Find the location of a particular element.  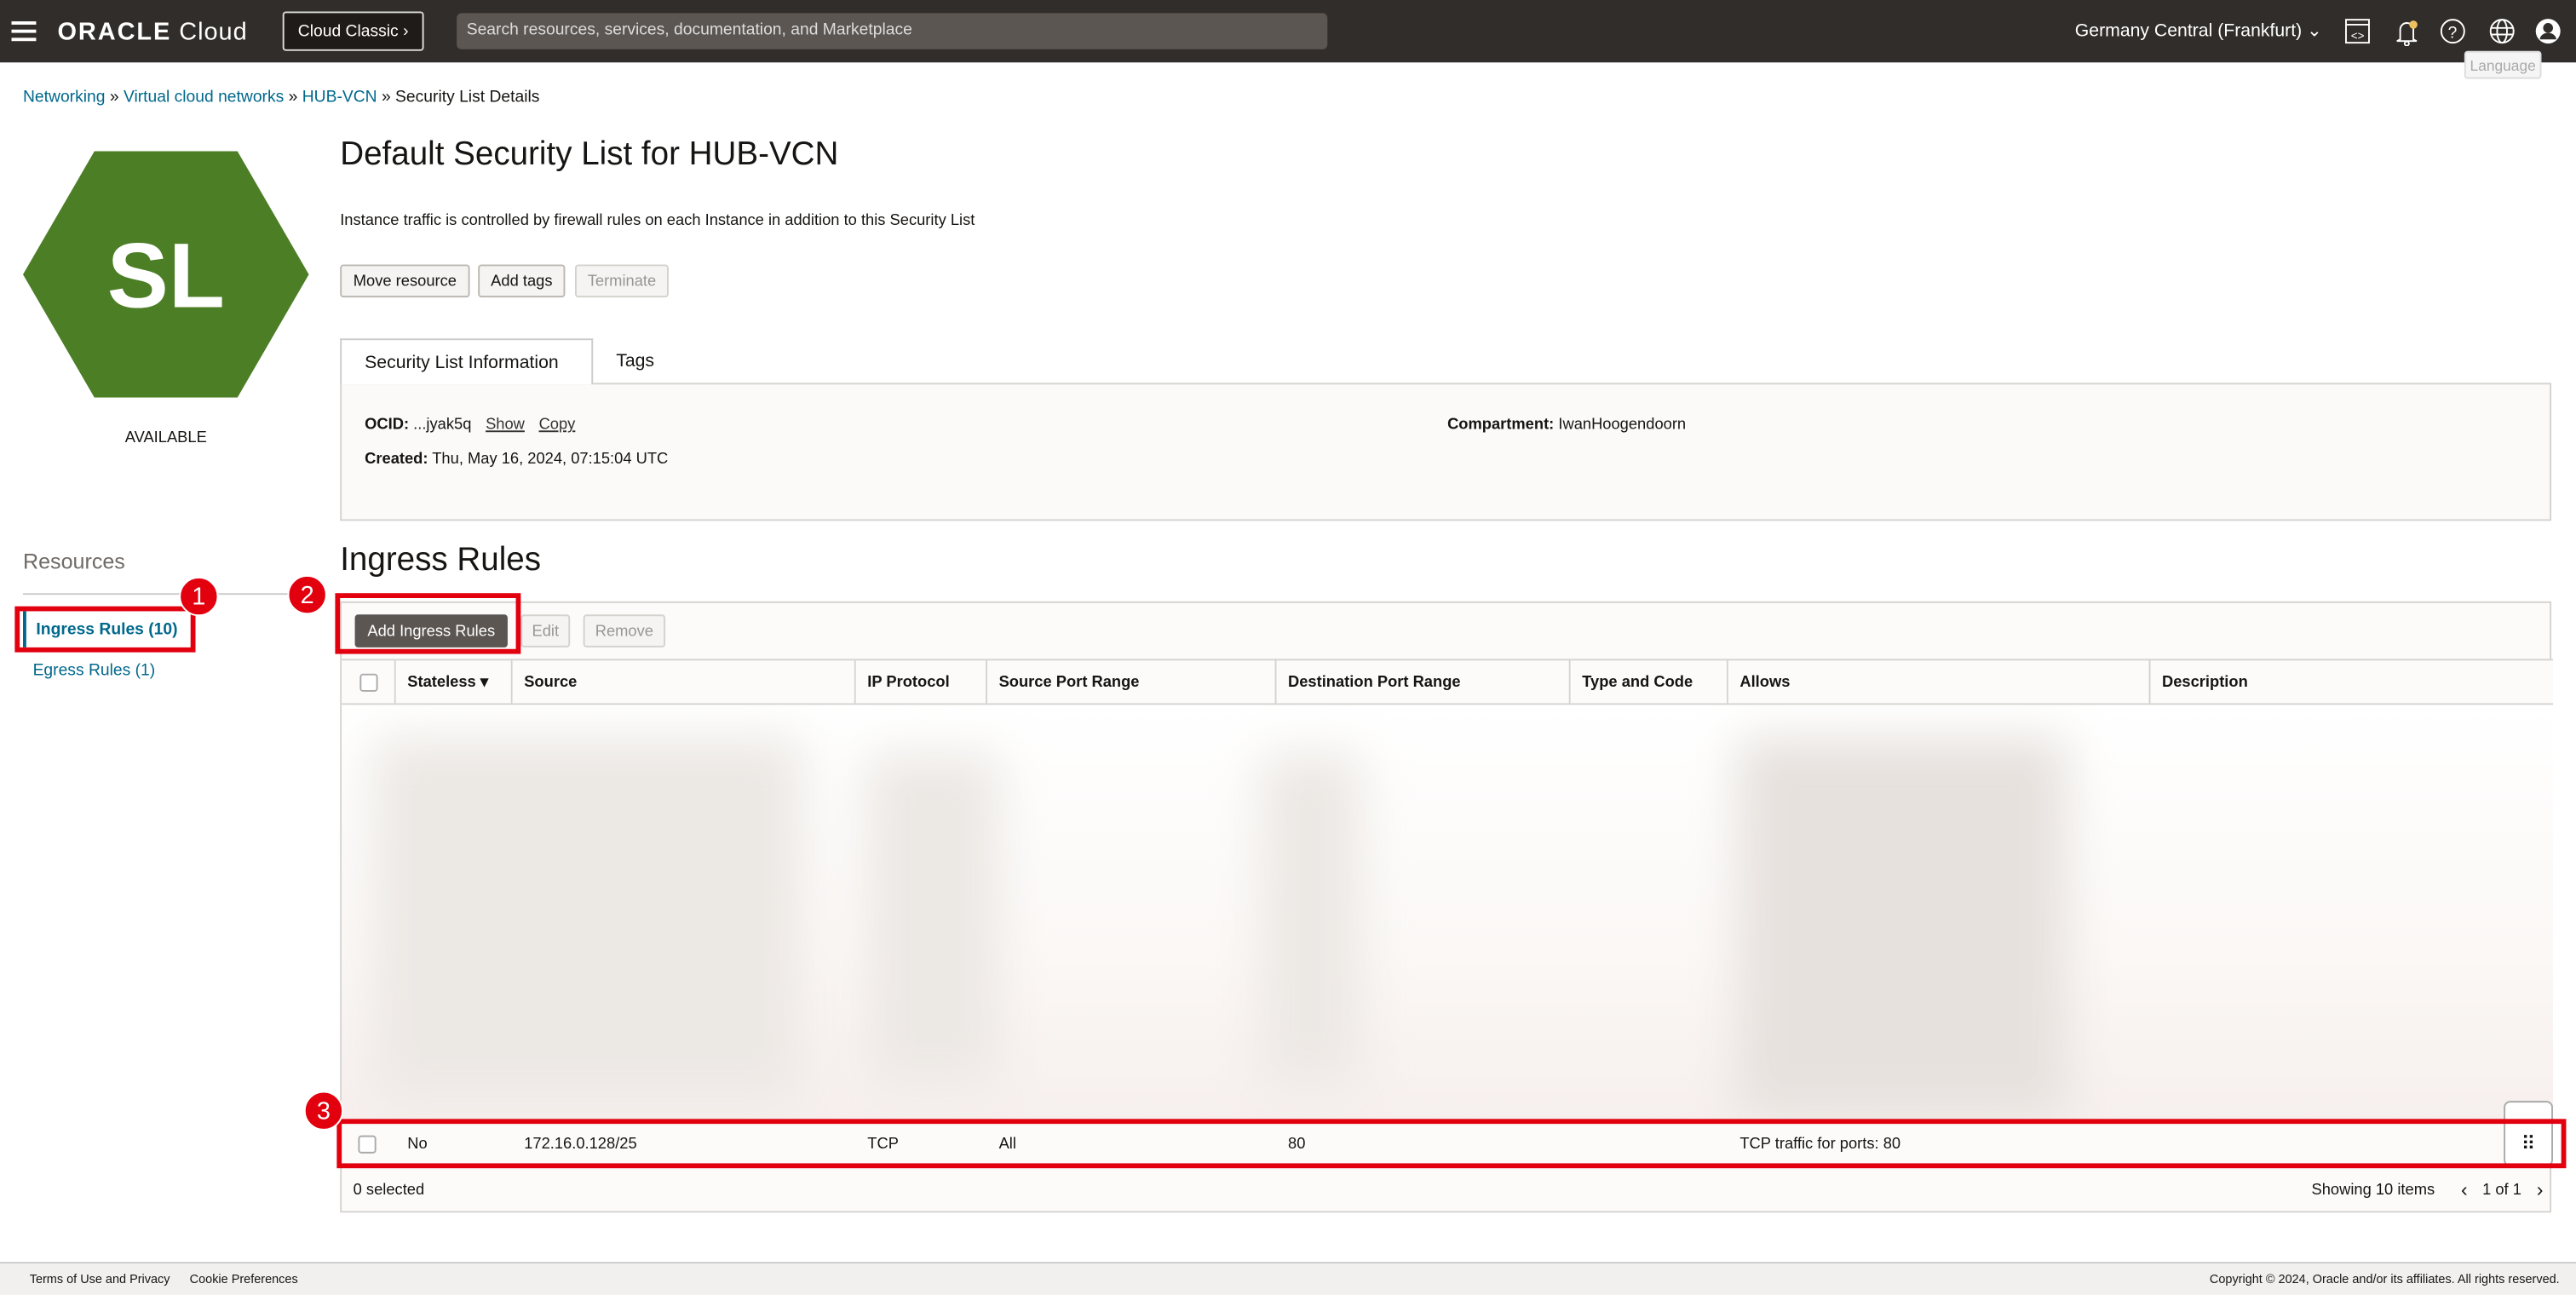

compartment-value: IwanHoogendoorn is located at coordinates (1623, 425).